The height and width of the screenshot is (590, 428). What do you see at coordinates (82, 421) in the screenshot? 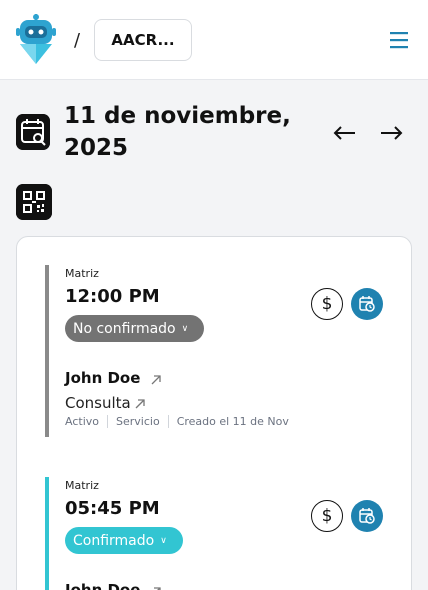
I see `meta-status: Activo` at bounding box center [82, 421].